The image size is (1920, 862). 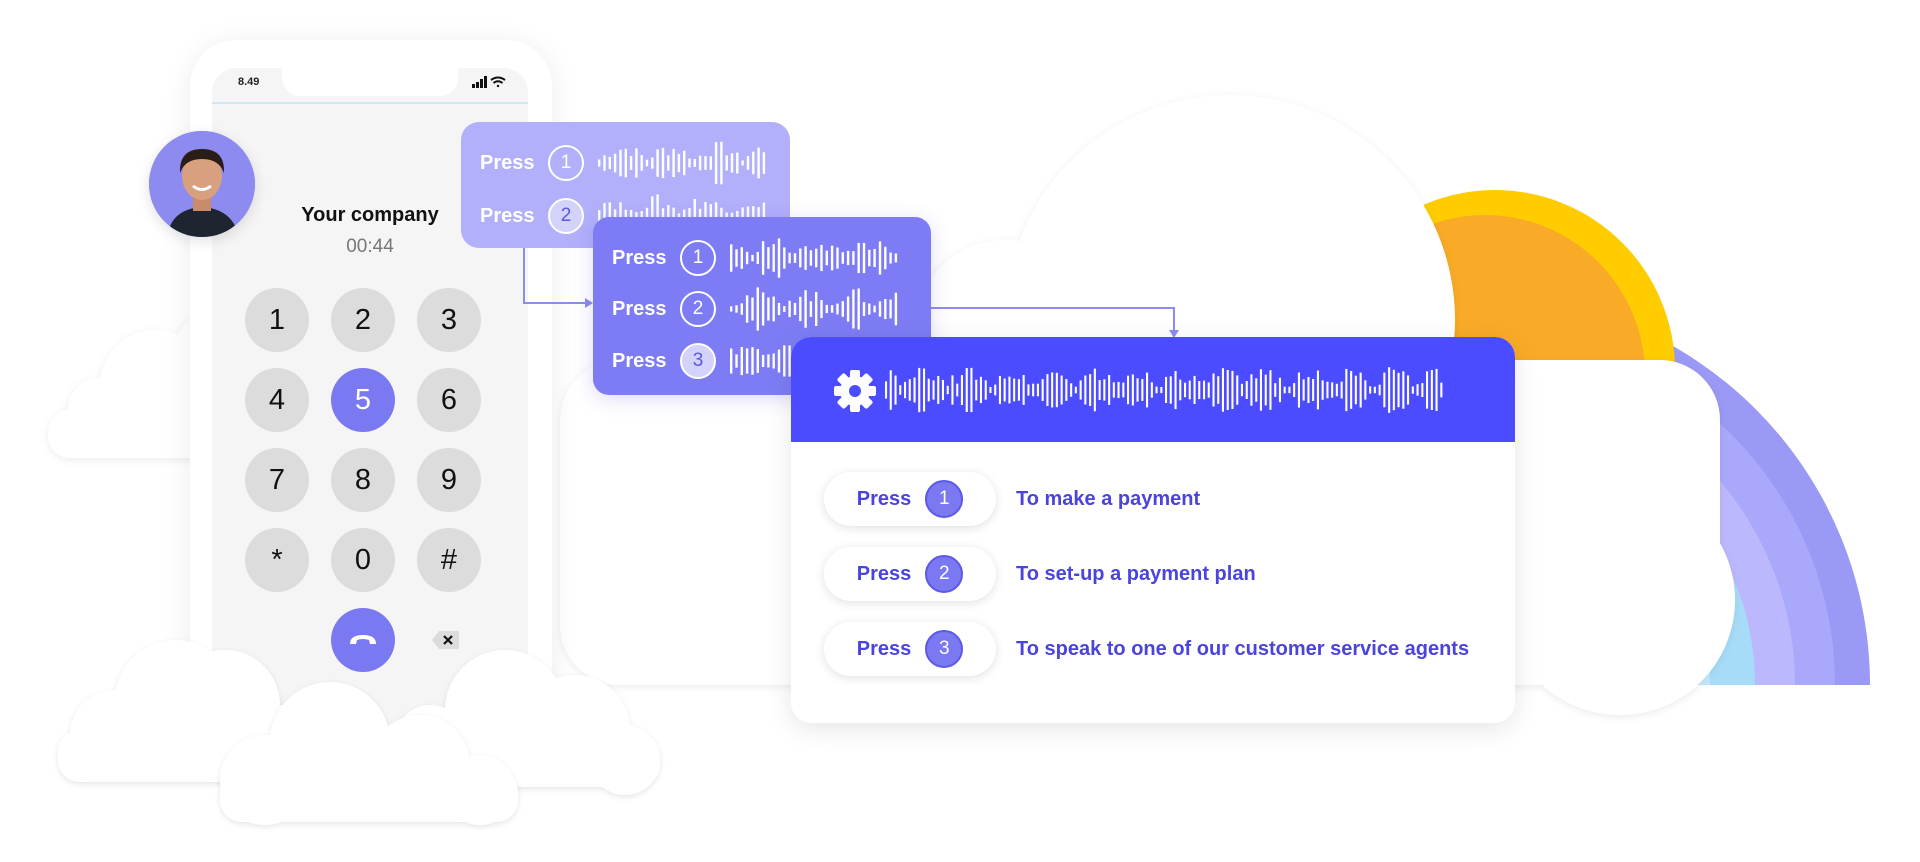 I want to click on press-pill: Press 1, so click(x=910, y=499).